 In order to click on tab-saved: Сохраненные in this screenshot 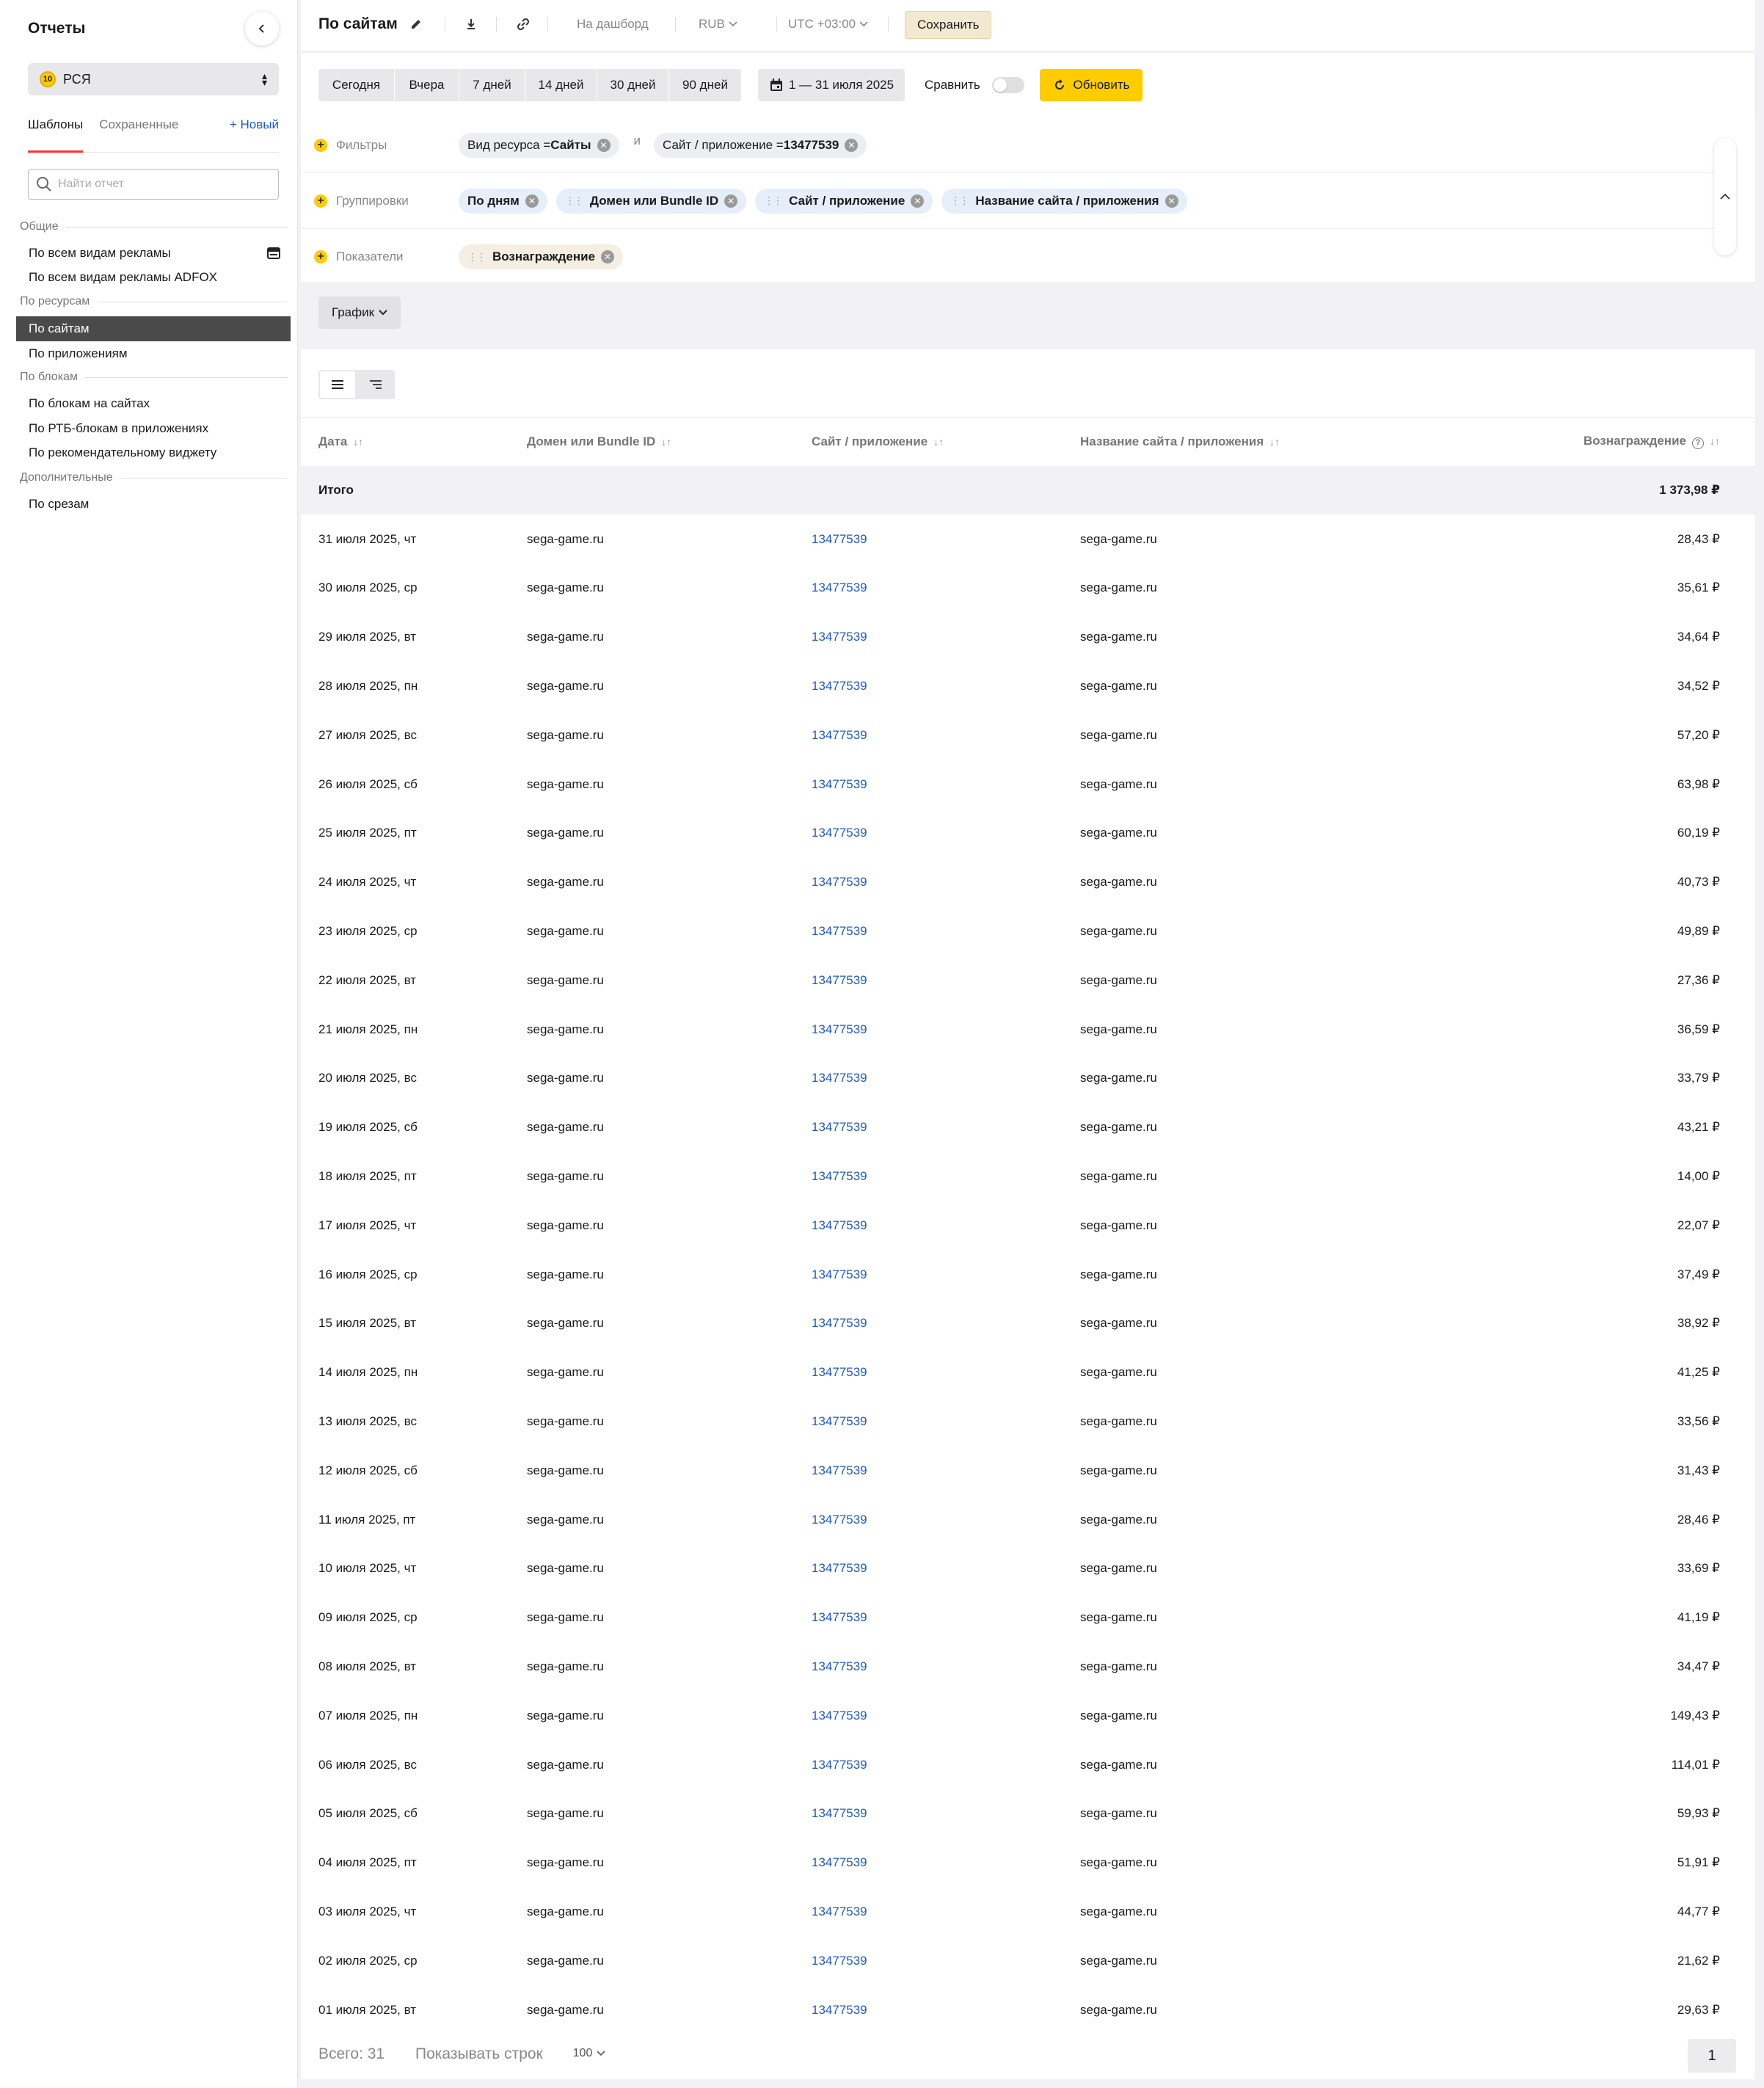, I will do `click(139, 135)`.